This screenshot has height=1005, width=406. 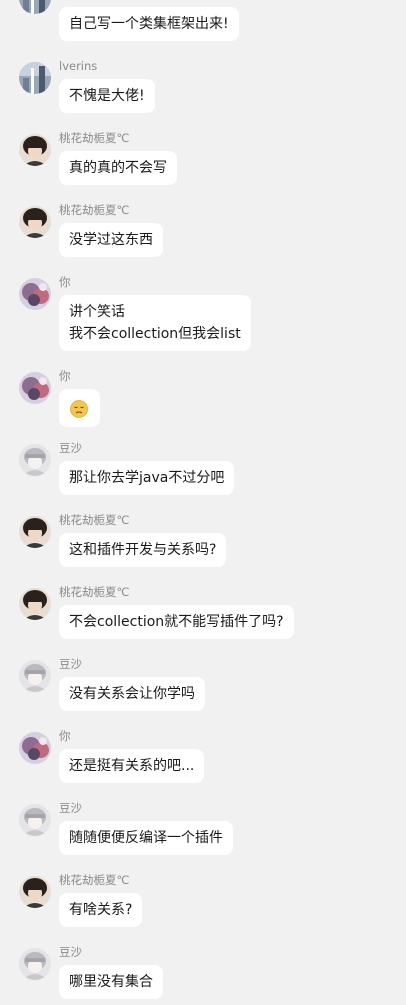 I want to click on message-bubble: 不会collection就不能写插件了吗?, so click(x=176, y=622).